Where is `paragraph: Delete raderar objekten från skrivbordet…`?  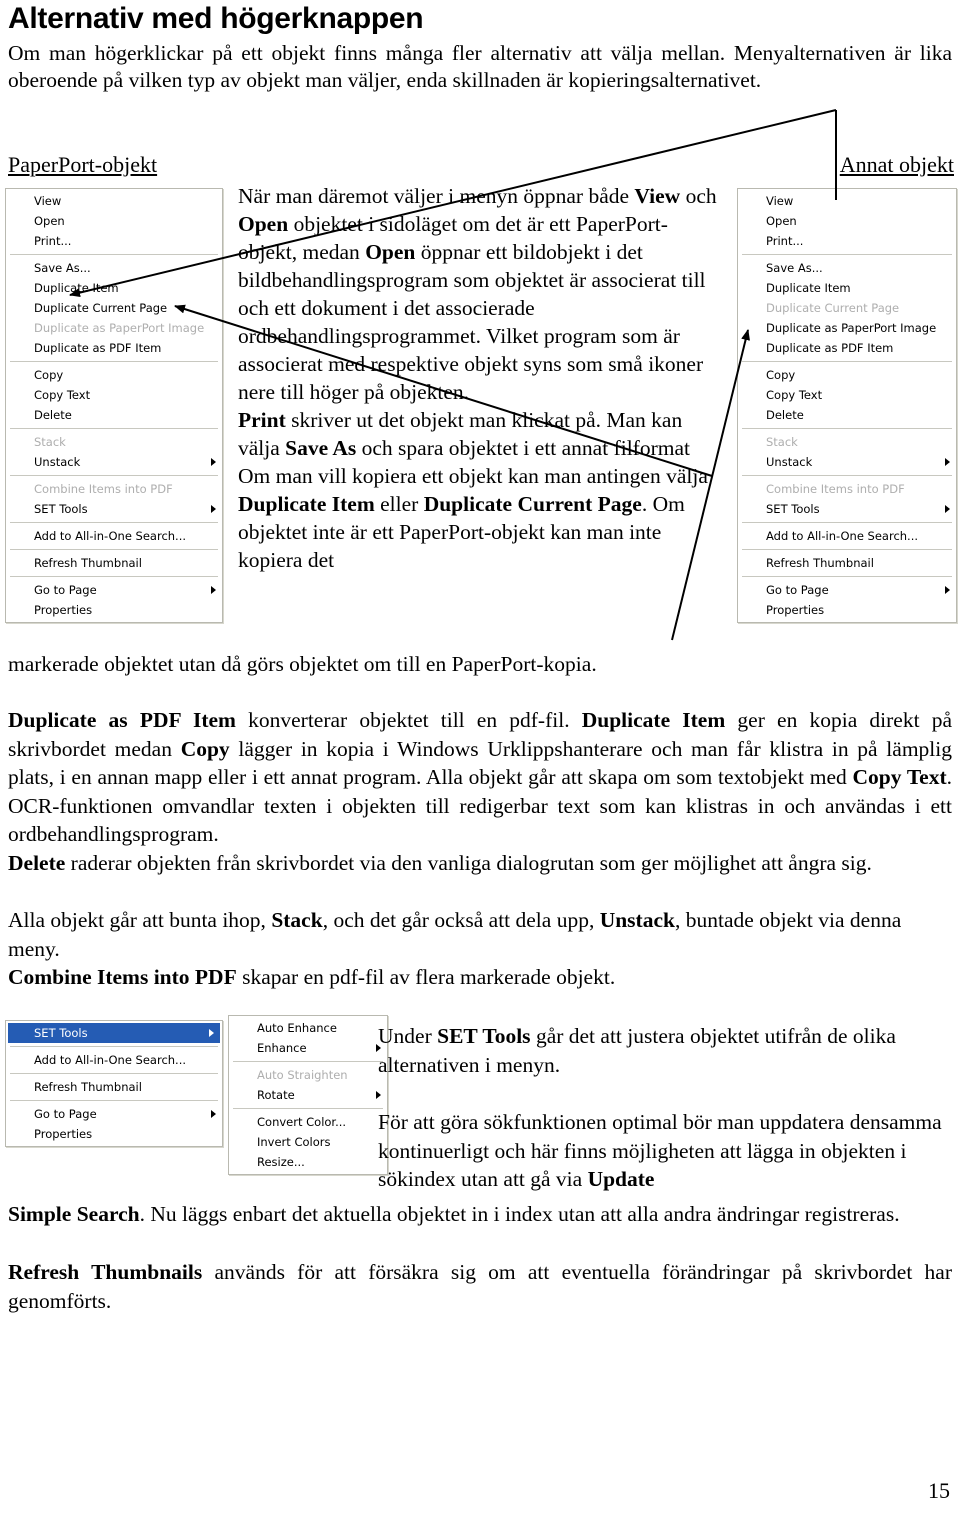
paragraph: Delete raderar objekten från skrivbordet… is located at coordinates (480, 863).